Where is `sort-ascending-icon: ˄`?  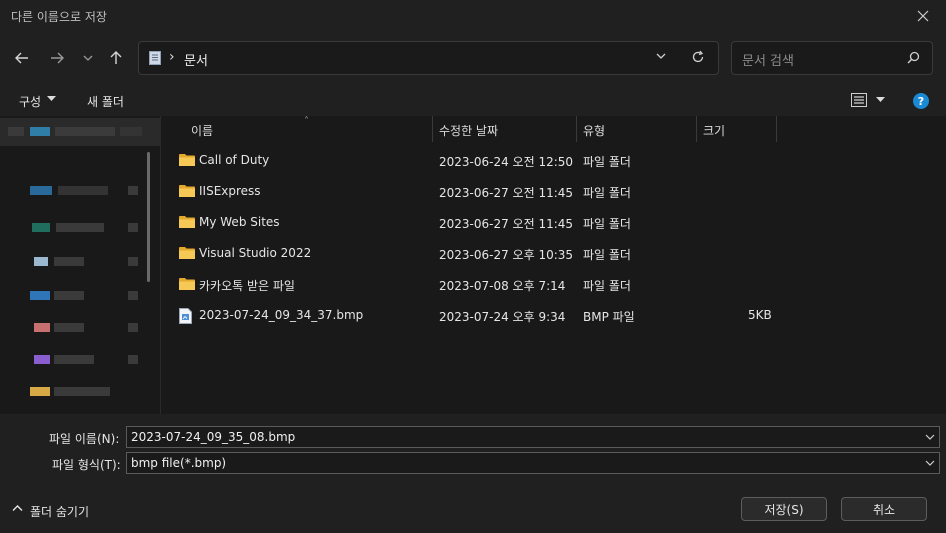
sort-ascending-icon: ˄ is located at coordinates (306, 121).